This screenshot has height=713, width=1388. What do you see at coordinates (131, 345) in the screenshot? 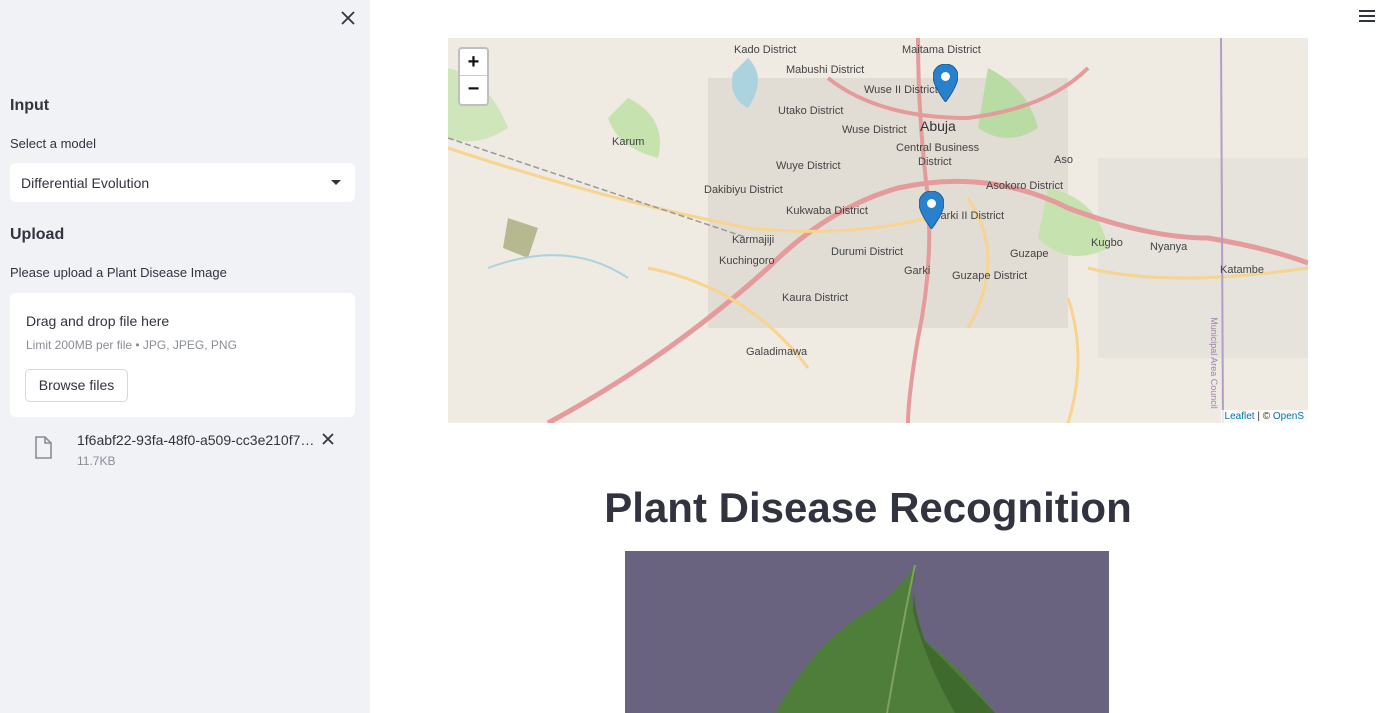
I see `dropzone-limit: Limit 200MB per file • JPG, JPEG, PNG` at bounding box center [131, 345].